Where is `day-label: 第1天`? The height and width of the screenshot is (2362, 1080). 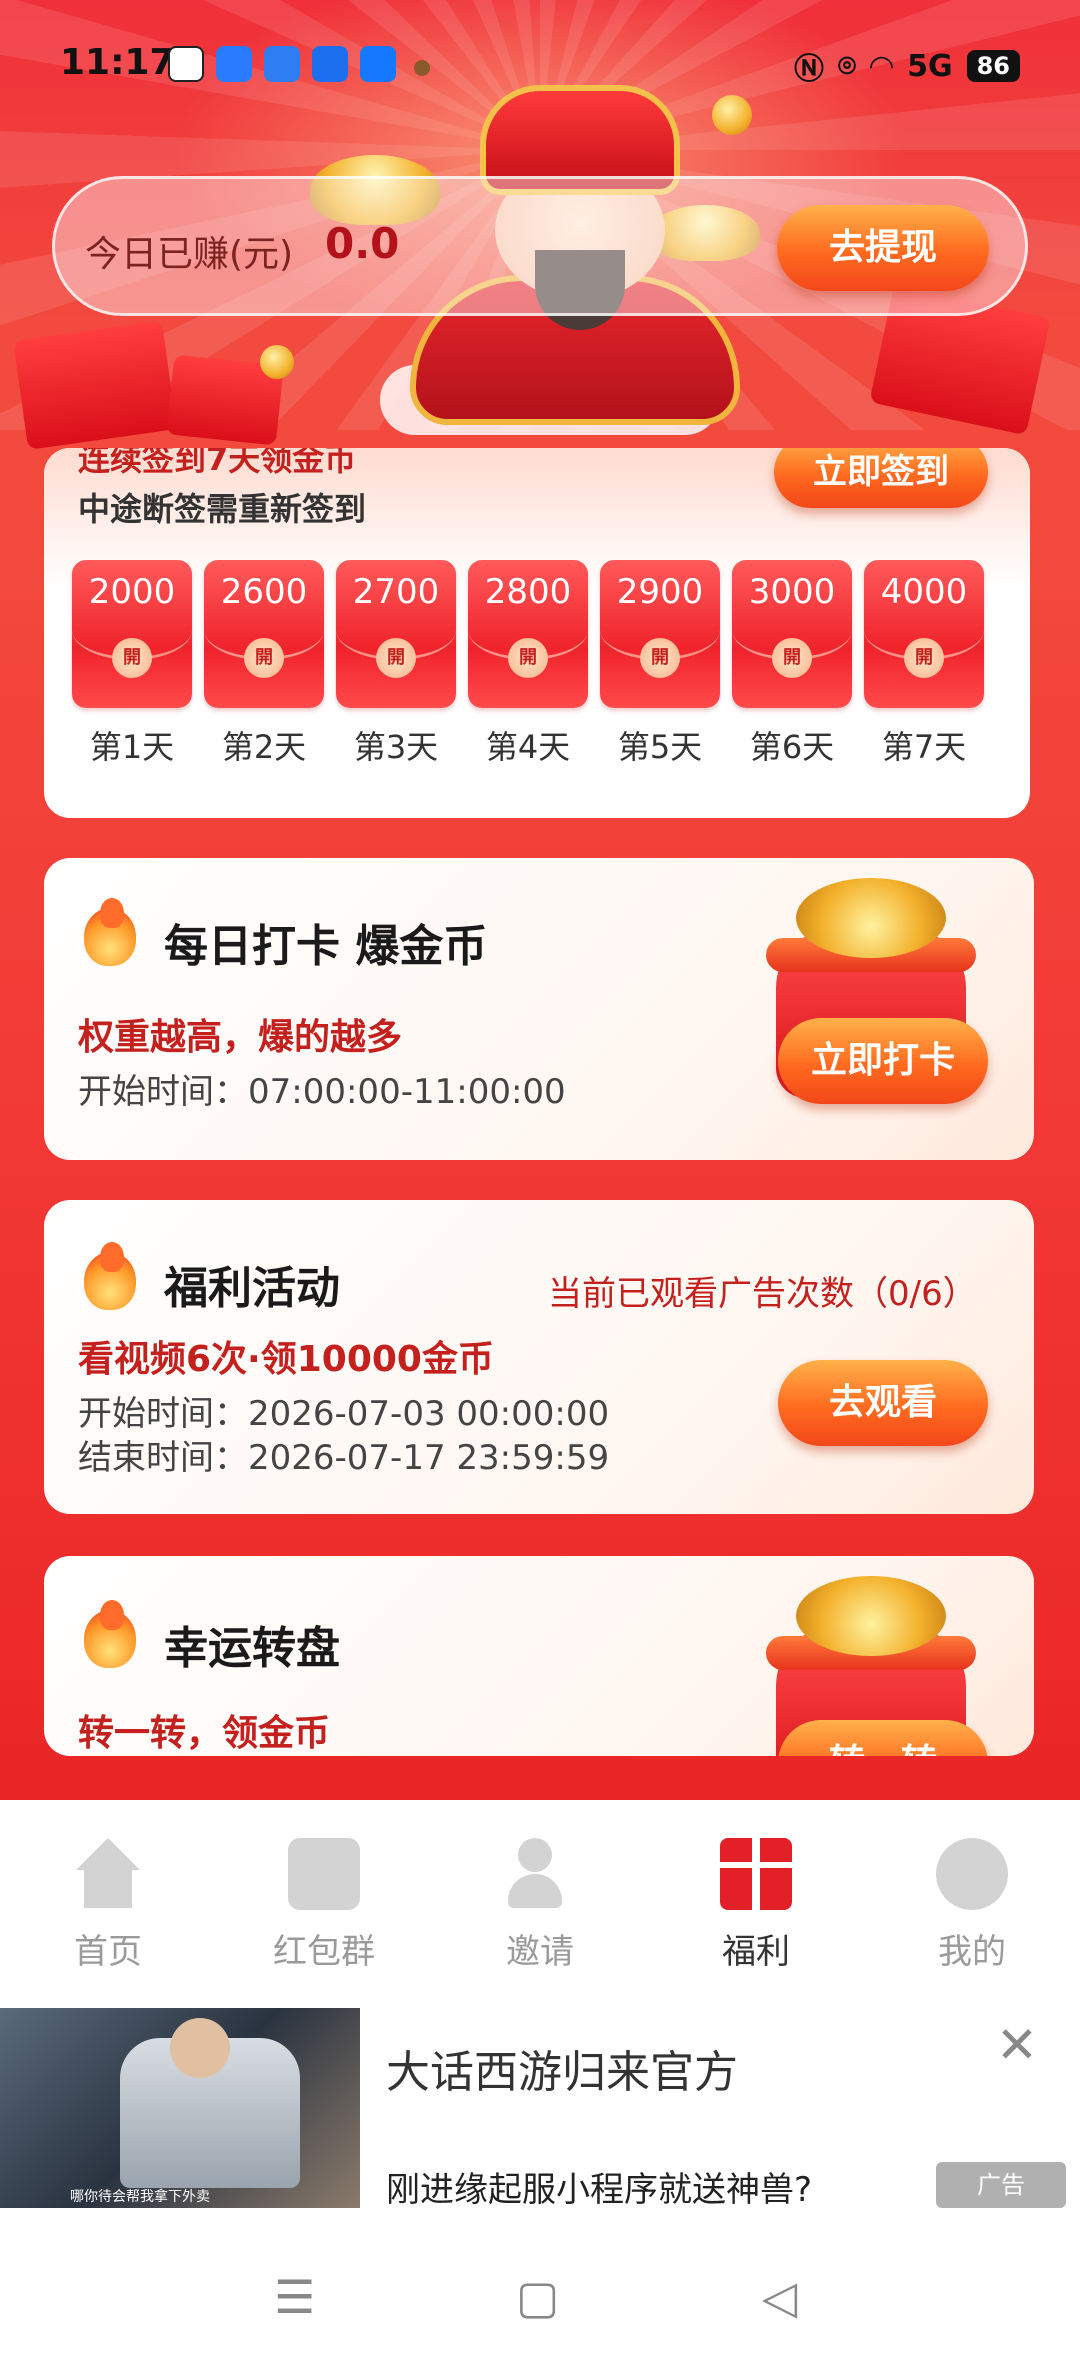
day-label: 第1天 is located at coordinates (132, 747).